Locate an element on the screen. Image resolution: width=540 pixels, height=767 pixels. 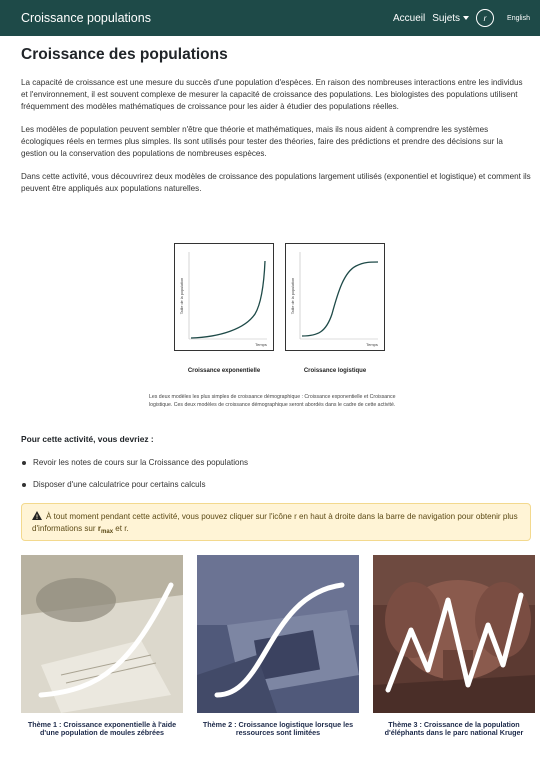
theme-2-image is located at coordinates (278, 634).